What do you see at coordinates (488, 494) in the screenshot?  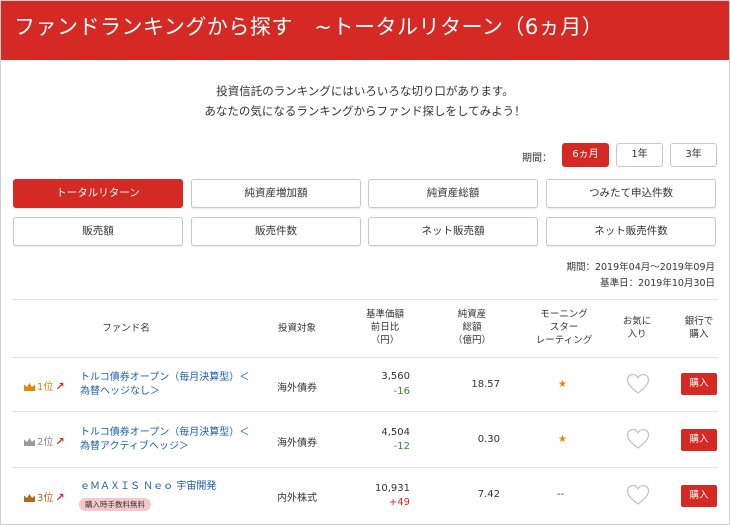 I see `net-assets: 7.42` at bounding box center [488, 494].